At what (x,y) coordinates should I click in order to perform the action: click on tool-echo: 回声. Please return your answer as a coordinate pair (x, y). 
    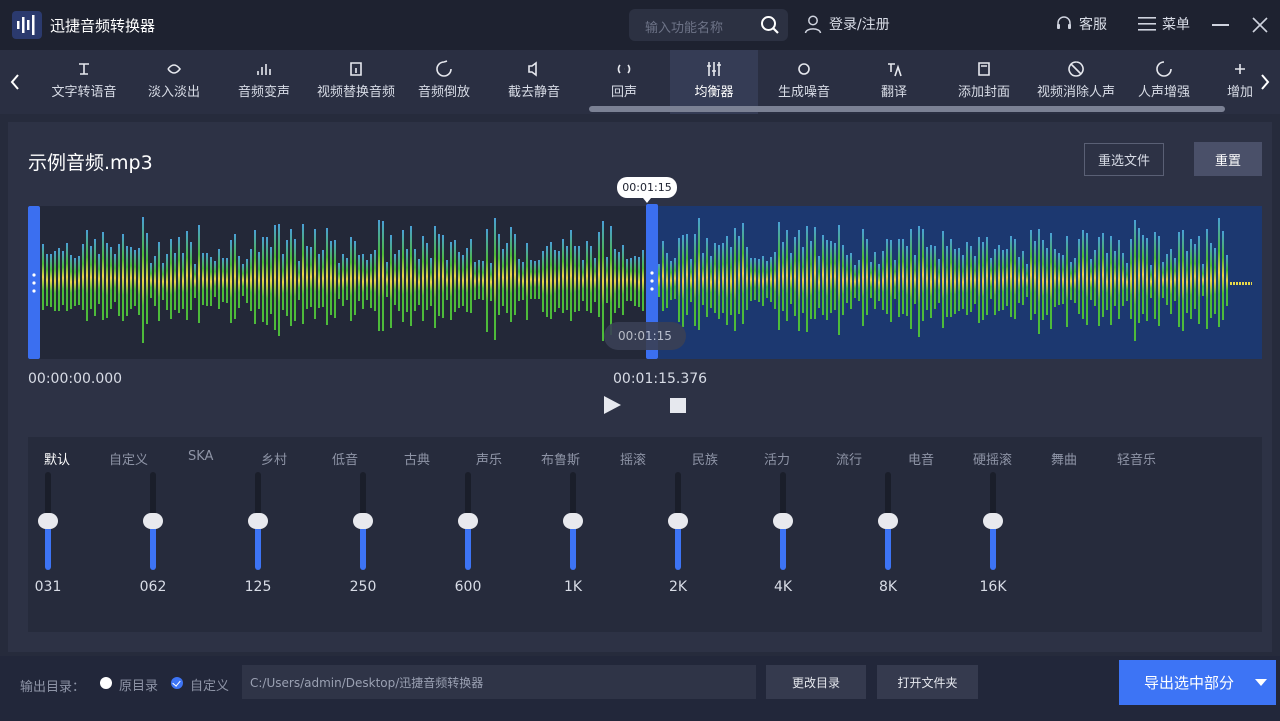
    Looking at the image, I should click on (624, 82).